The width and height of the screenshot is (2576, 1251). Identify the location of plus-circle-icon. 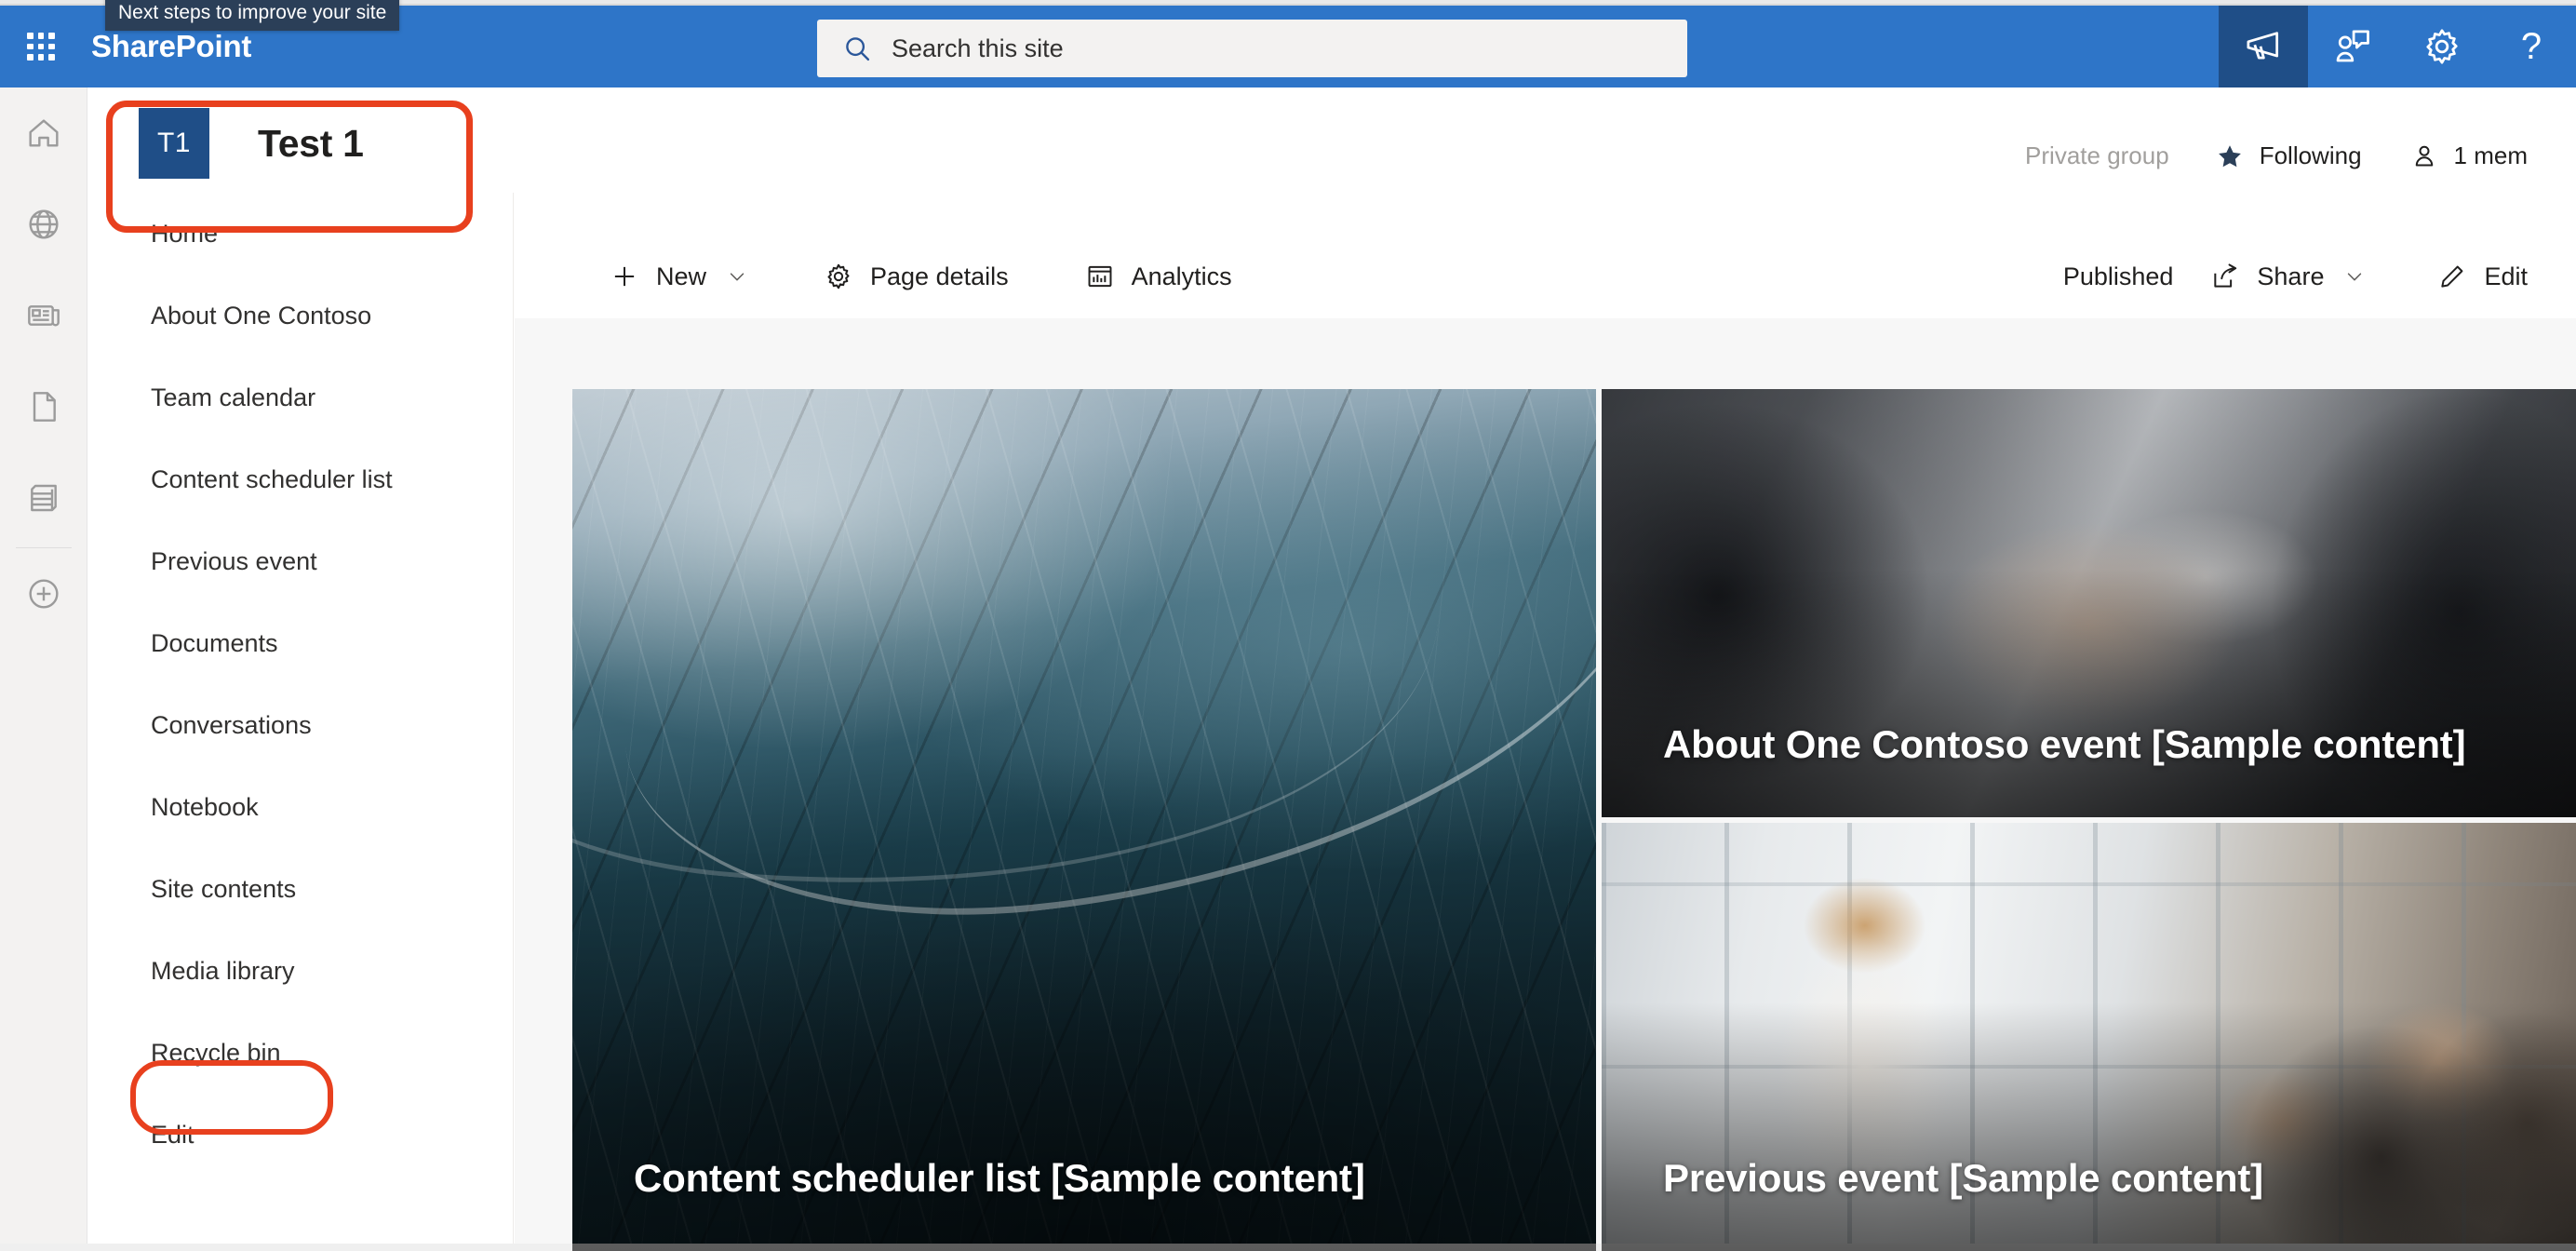
(44, 594).